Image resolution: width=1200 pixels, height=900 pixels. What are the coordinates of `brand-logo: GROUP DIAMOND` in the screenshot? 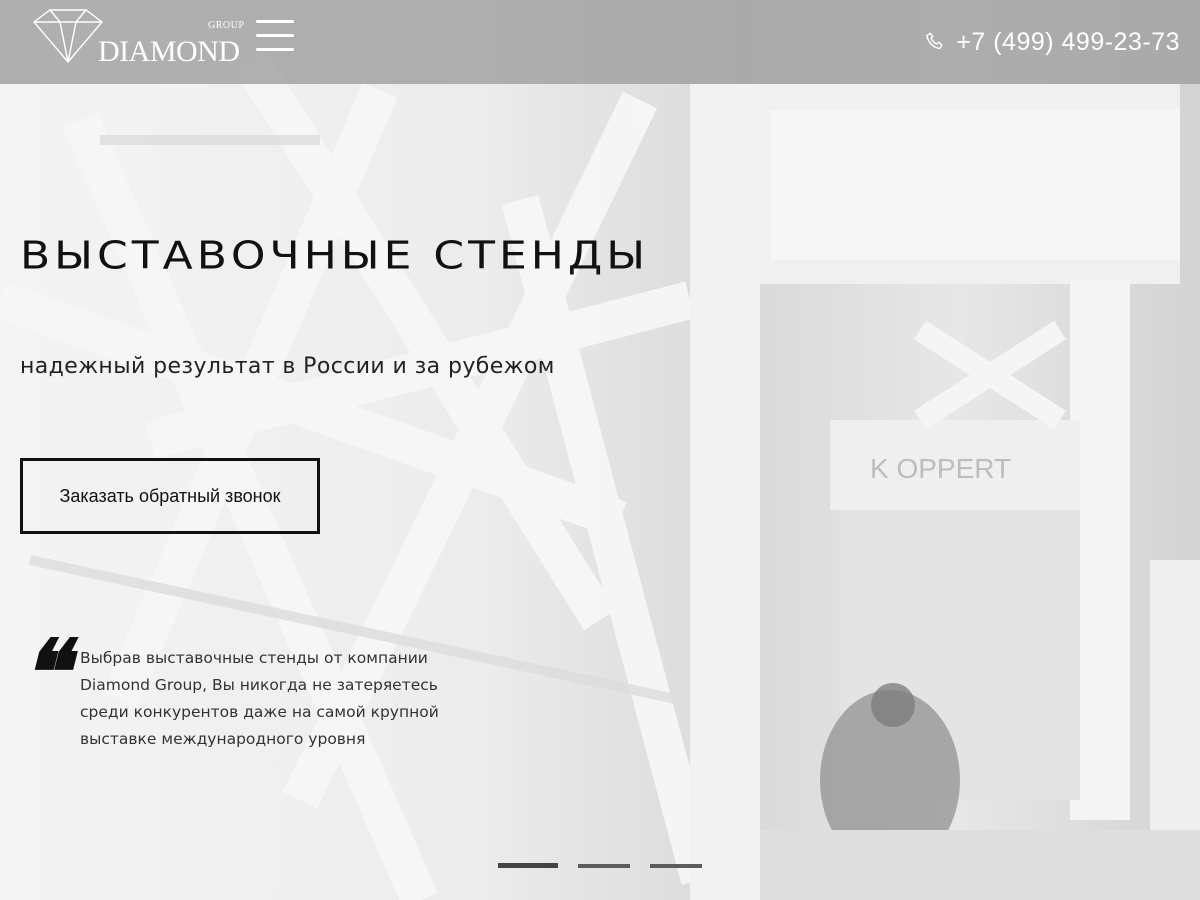 It's located at (136, 38).